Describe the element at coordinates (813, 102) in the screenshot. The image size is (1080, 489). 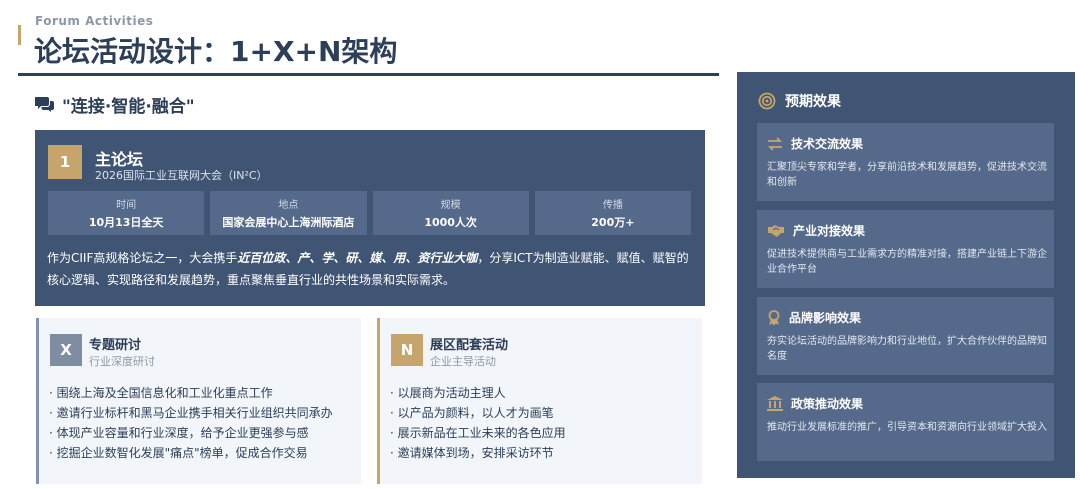
I see `expected-effects-title: 预期效果` at that location.